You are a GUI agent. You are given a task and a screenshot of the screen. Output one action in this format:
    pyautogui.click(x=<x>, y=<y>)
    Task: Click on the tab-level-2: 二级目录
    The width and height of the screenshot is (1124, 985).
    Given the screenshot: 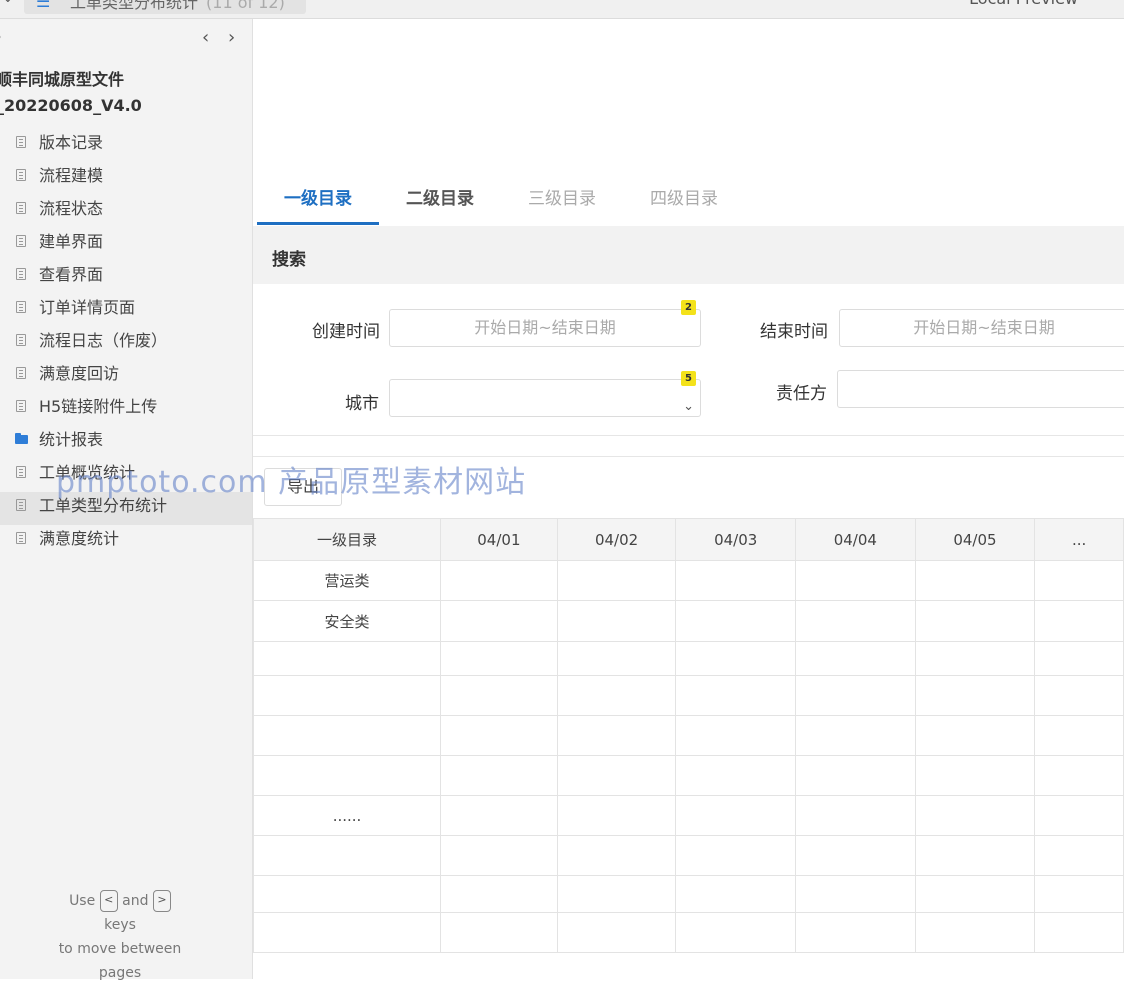 What is the action you would take?
    pyautogui.click(x=440, y=196)
    